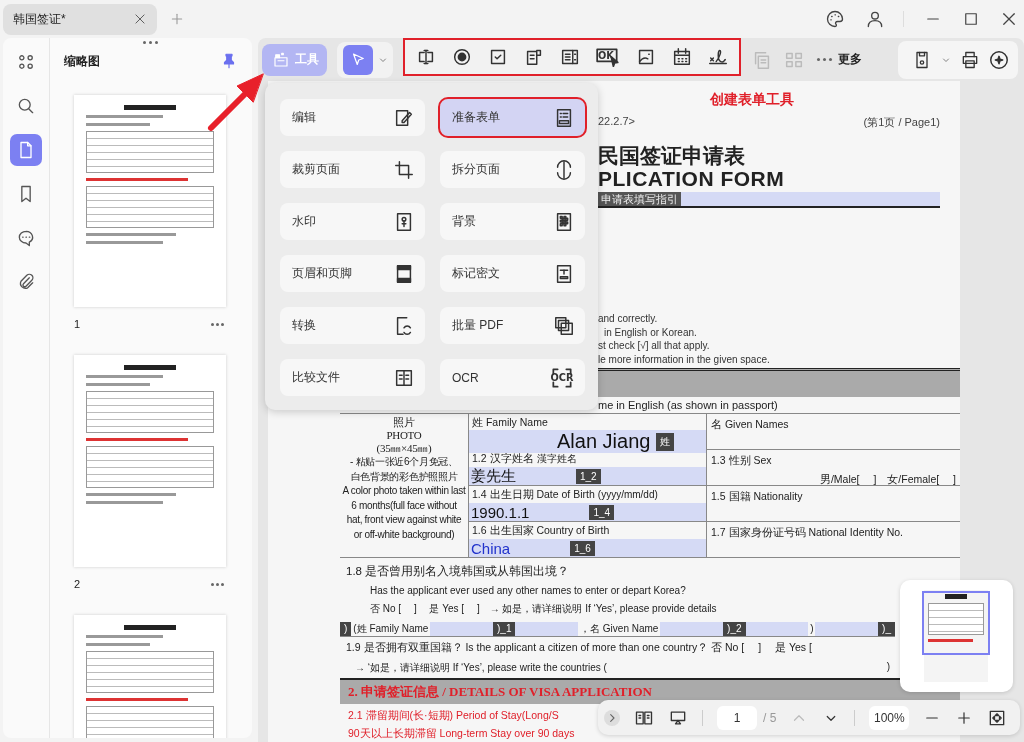  Describe the element at coordinates (346, 629) in the screenshot. I see `field-tag: )` at that location.